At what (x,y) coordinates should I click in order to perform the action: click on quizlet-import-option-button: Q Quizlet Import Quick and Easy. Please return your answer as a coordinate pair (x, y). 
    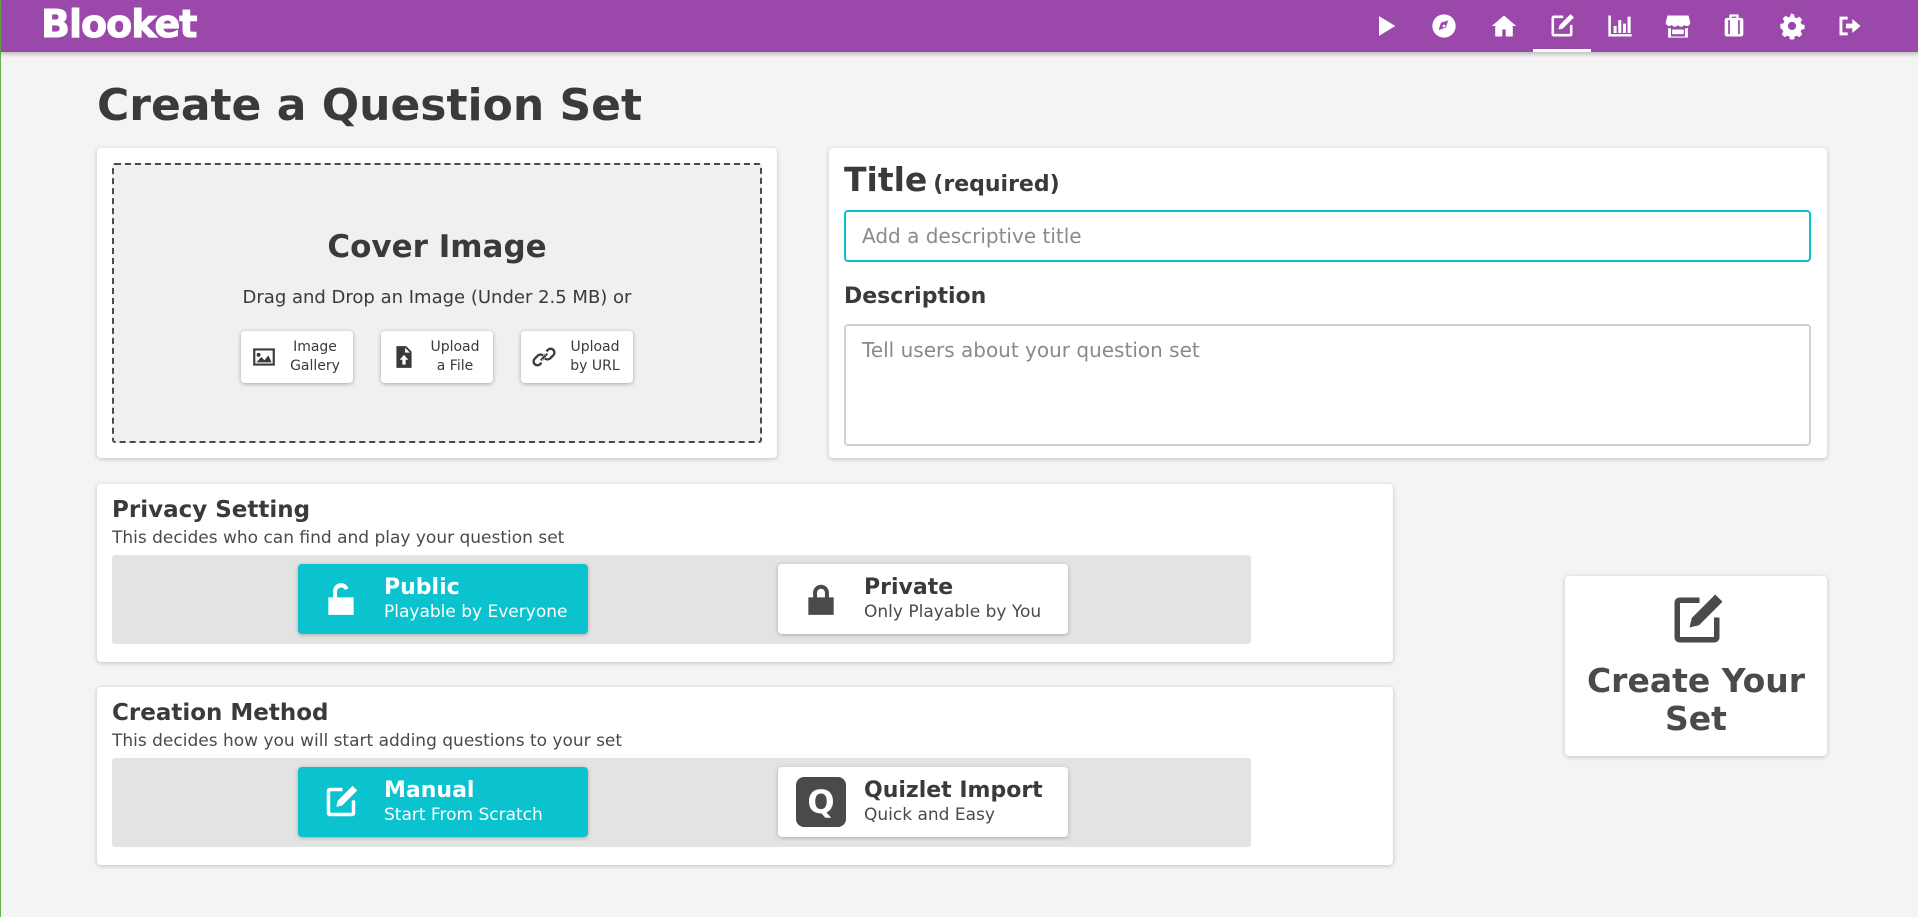
    Looking at the image, I should click on (923, 802).